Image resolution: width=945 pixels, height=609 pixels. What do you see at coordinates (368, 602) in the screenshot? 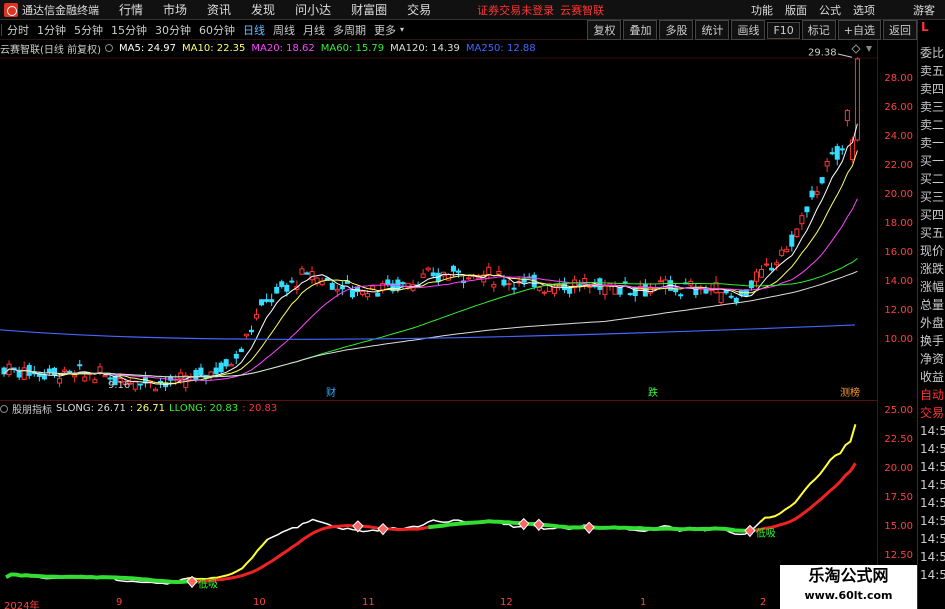
I see `x-tick: 11` at bounding box center [368, 602].